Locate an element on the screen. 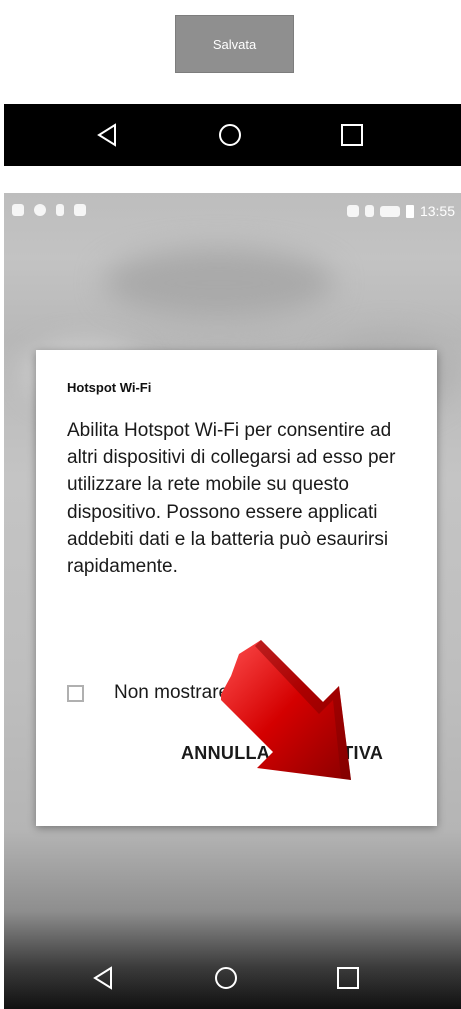  hotspot-icon is located at coordinates (40, 210).